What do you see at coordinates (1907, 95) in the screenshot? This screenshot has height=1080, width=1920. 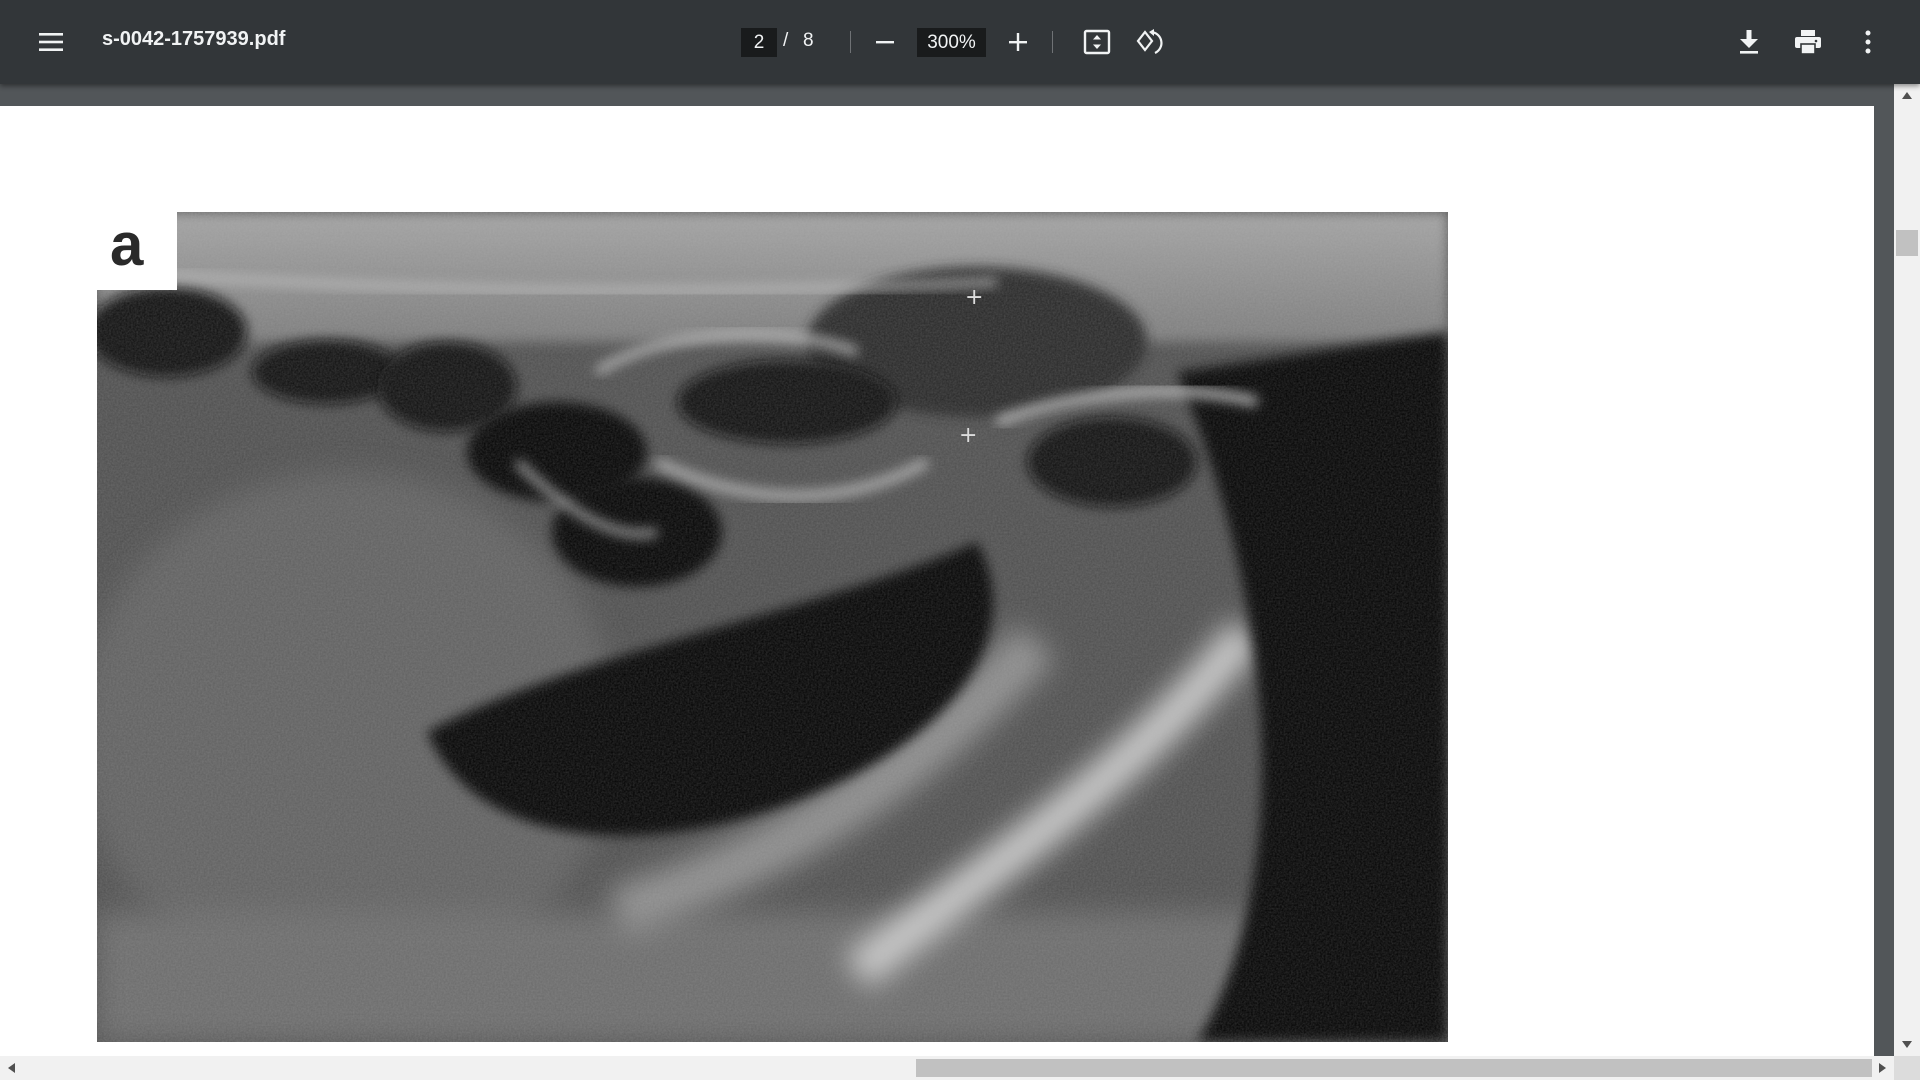 I see `scroll-up-arrow-icon` at bounding box center [1907, 95].